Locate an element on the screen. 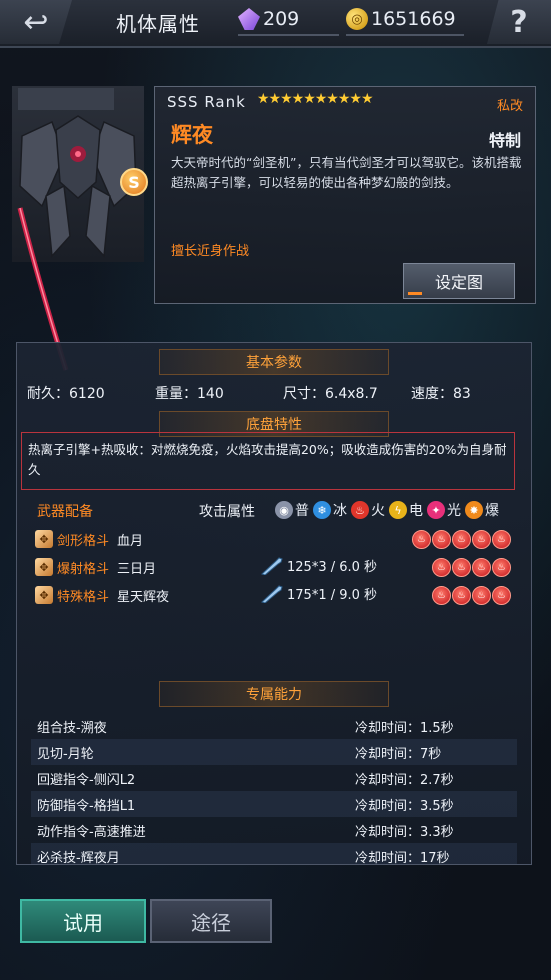  route-button: 途径 is located at coordinates (211, 921).